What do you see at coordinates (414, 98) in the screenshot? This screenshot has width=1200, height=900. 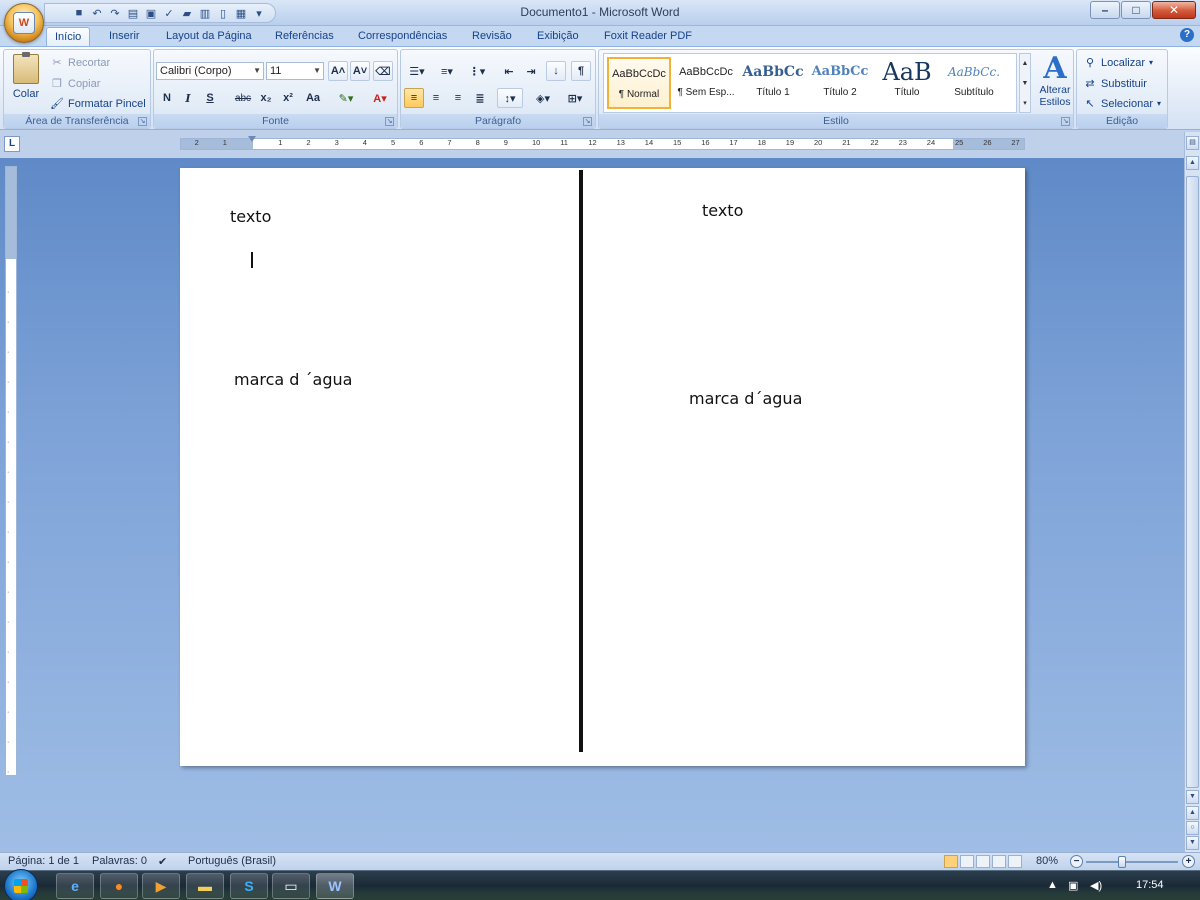 I see `align-left-icon: ≡` at bounding box center [414, 98].